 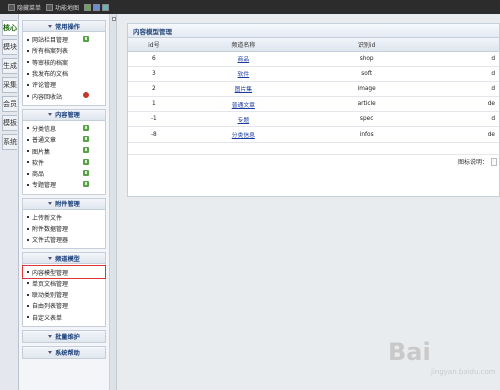 I want to click on cell-id: 2, so click(x=154, y=89).